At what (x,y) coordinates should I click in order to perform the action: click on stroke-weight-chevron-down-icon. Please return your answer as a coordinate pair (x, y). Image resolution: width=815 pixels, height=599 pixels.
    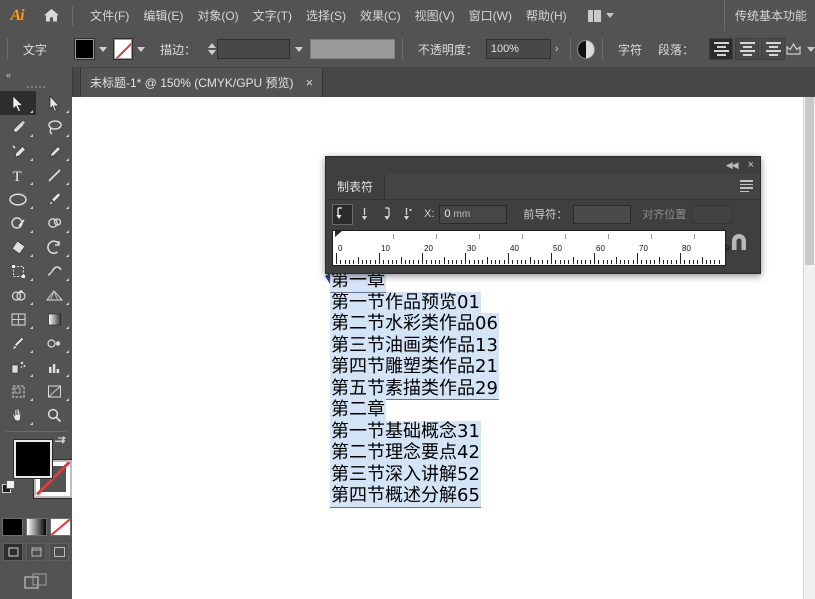
    Looking at the image, I should click on (298, 49).